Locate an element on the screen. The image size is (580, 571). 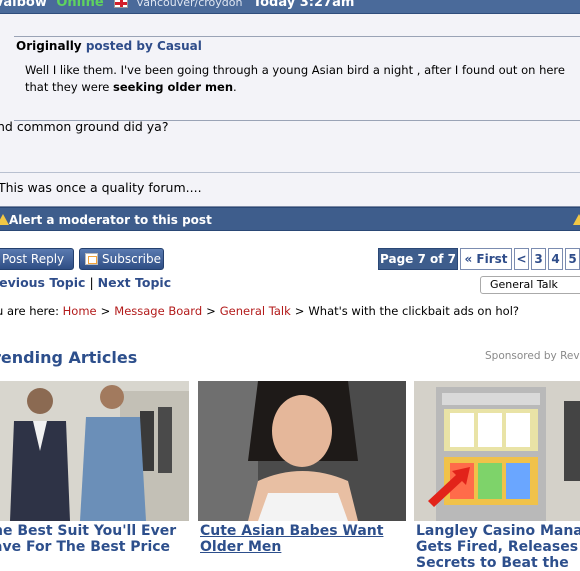
page-link: 4 is located at coordinates (555, 259).